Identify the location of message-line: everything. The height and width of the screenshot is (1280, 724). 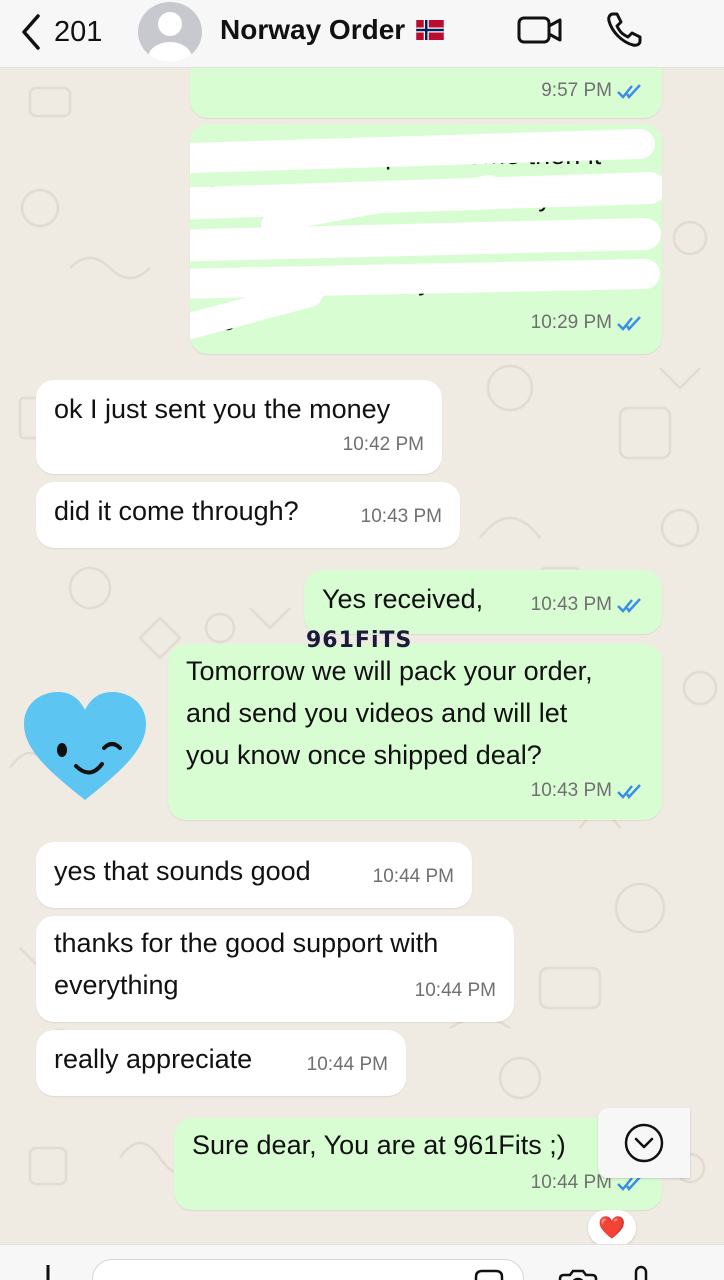
(116, 985).